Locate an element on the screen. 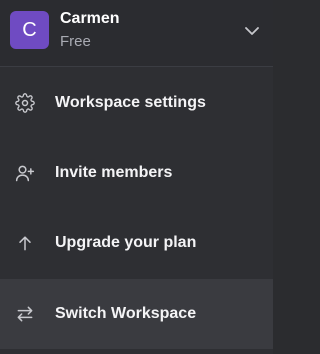  menu-item-label: Switch Workspace is located at coordinates (126, 313).